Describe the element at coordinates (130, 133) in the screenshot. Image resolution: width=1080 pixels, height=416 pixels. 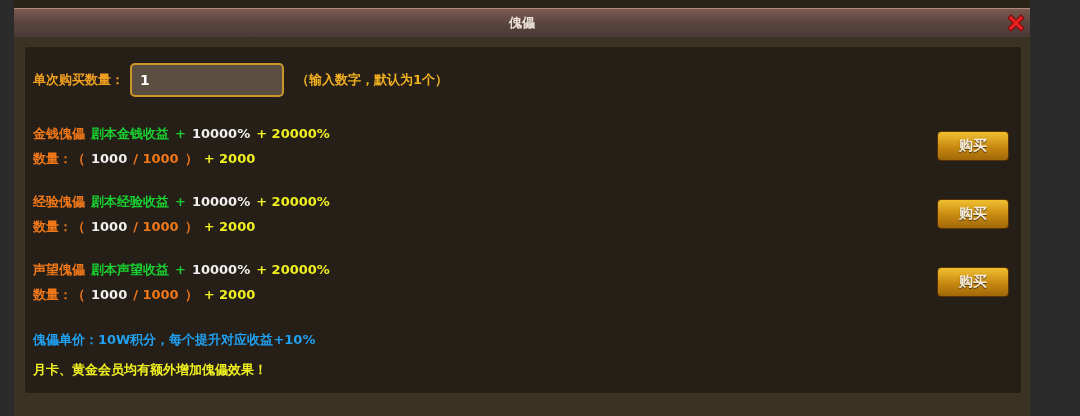
I see `effect-label: 剧本金钱收益` at that location.